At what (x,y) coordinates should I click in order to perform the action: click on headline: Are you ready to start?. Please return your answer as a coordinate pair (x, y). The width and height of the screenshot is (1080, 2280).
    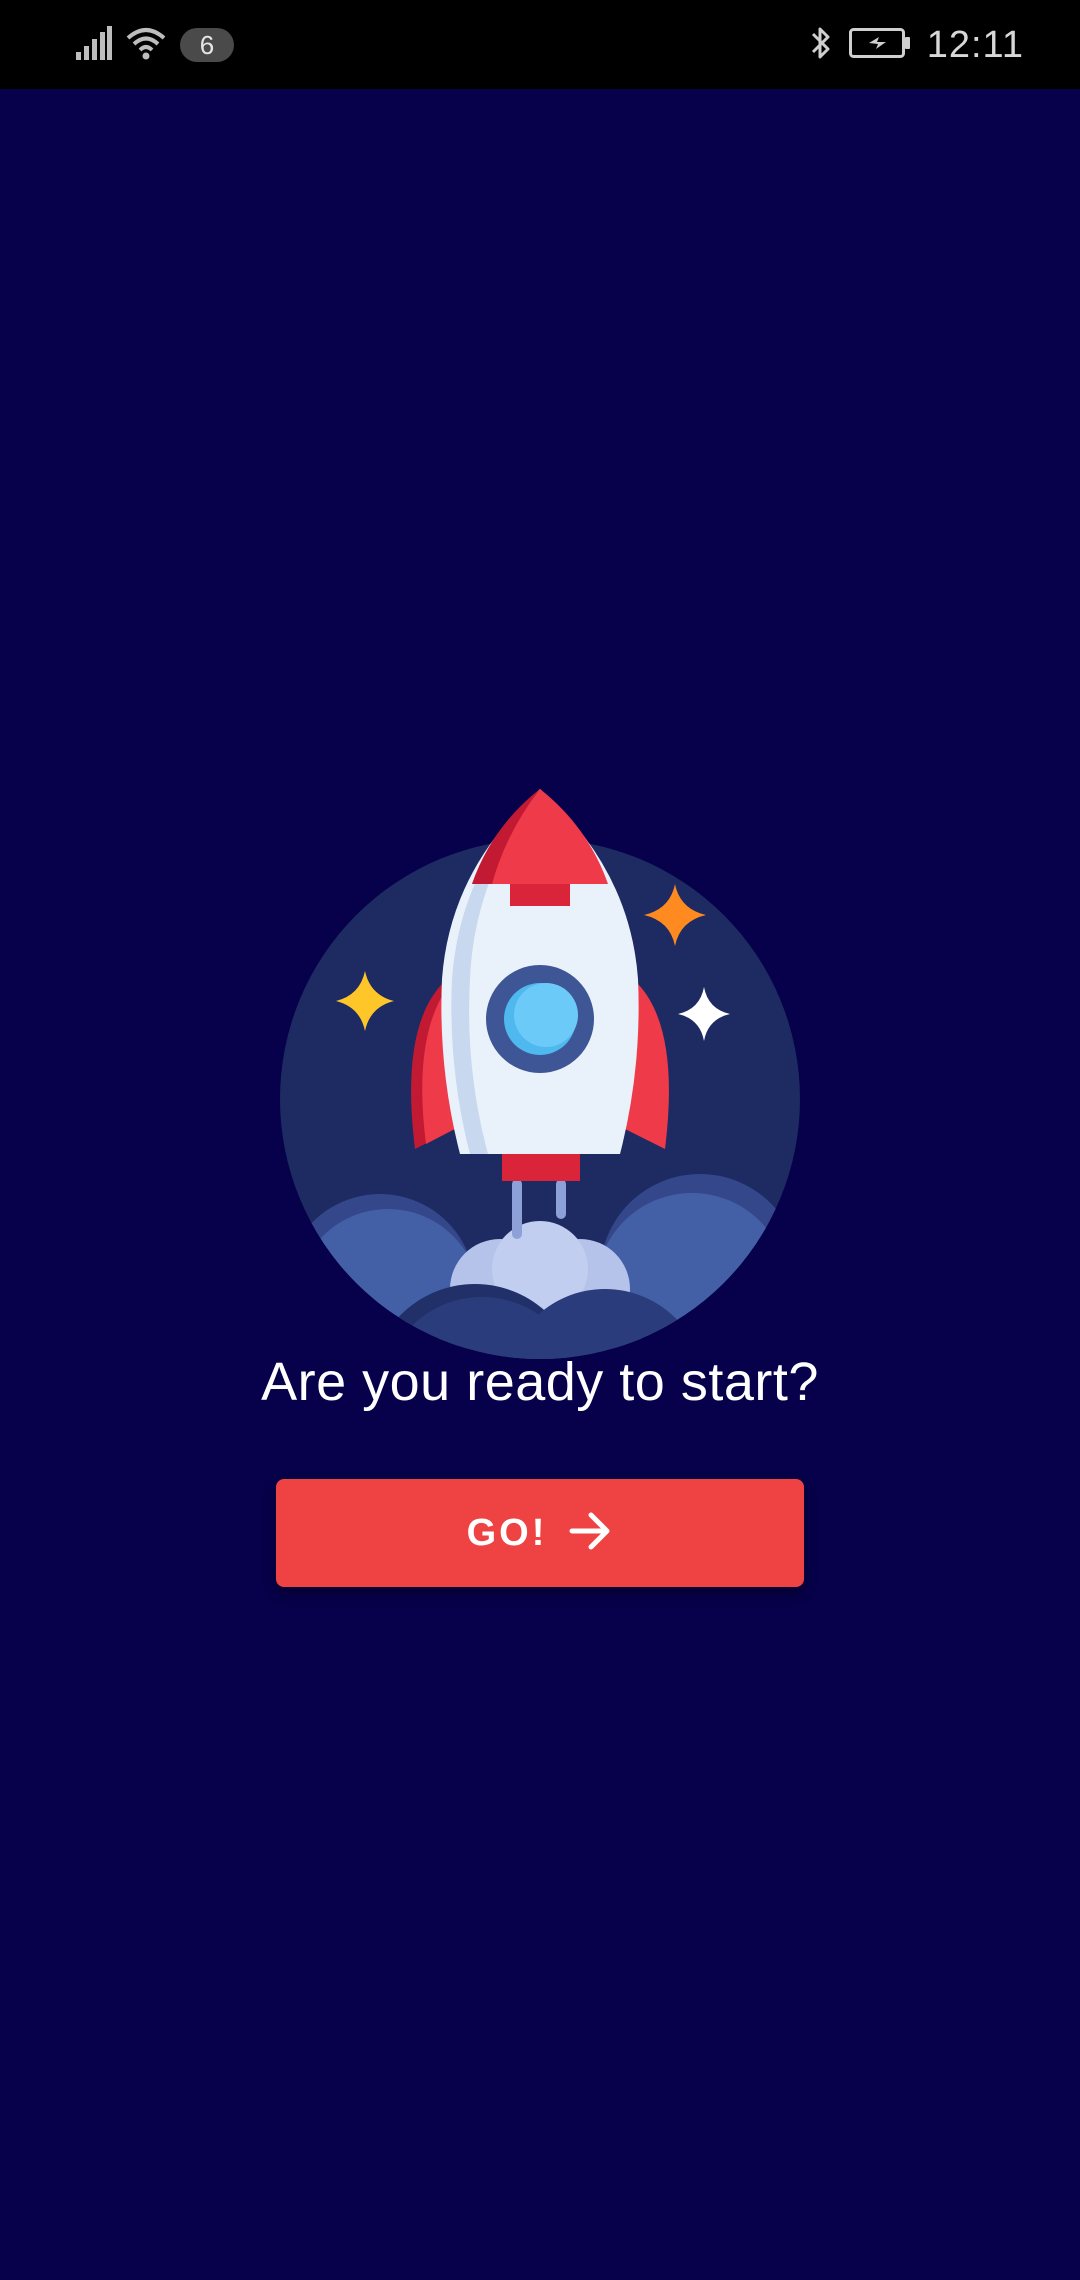
    Looking at the image, I should click on (540, 1382).